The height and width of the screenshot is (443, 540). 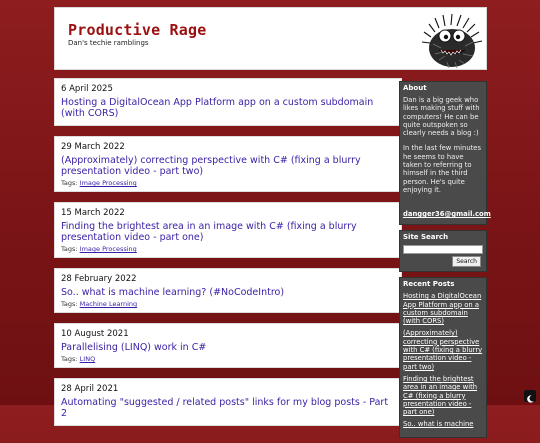 I want to click on mascot-image, so click(x=452, y=41).